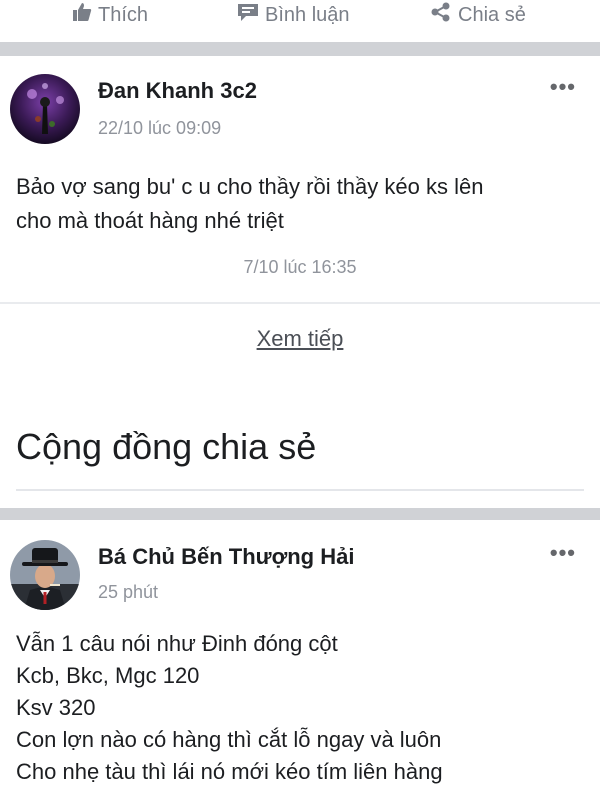  What do you see at coordinates (441, 15) in the screenshot?
I see `share-icon` at bounding box center [441, 15].